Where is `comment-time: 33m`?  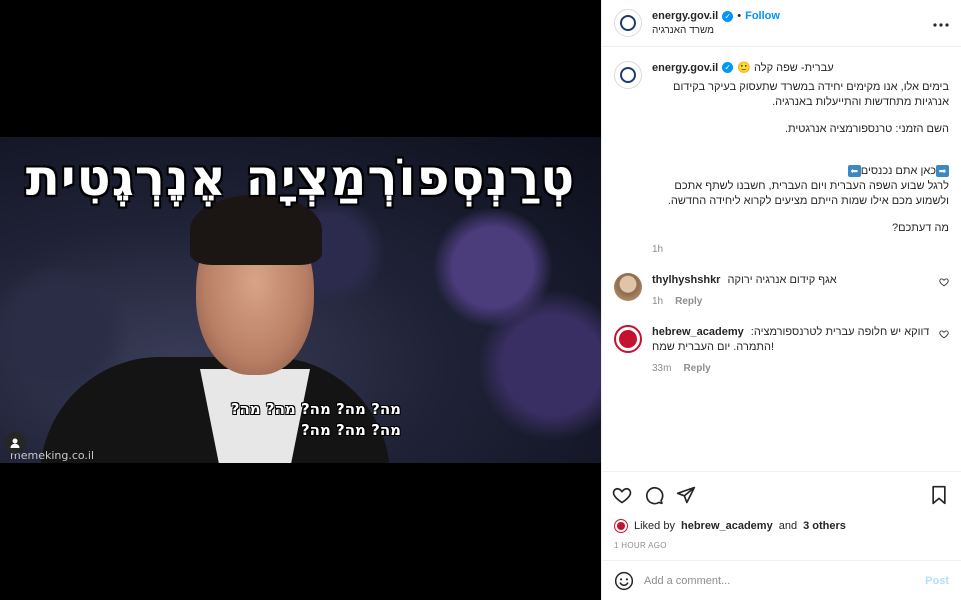
comment-time: 33m is located at coordinates (661, 368).